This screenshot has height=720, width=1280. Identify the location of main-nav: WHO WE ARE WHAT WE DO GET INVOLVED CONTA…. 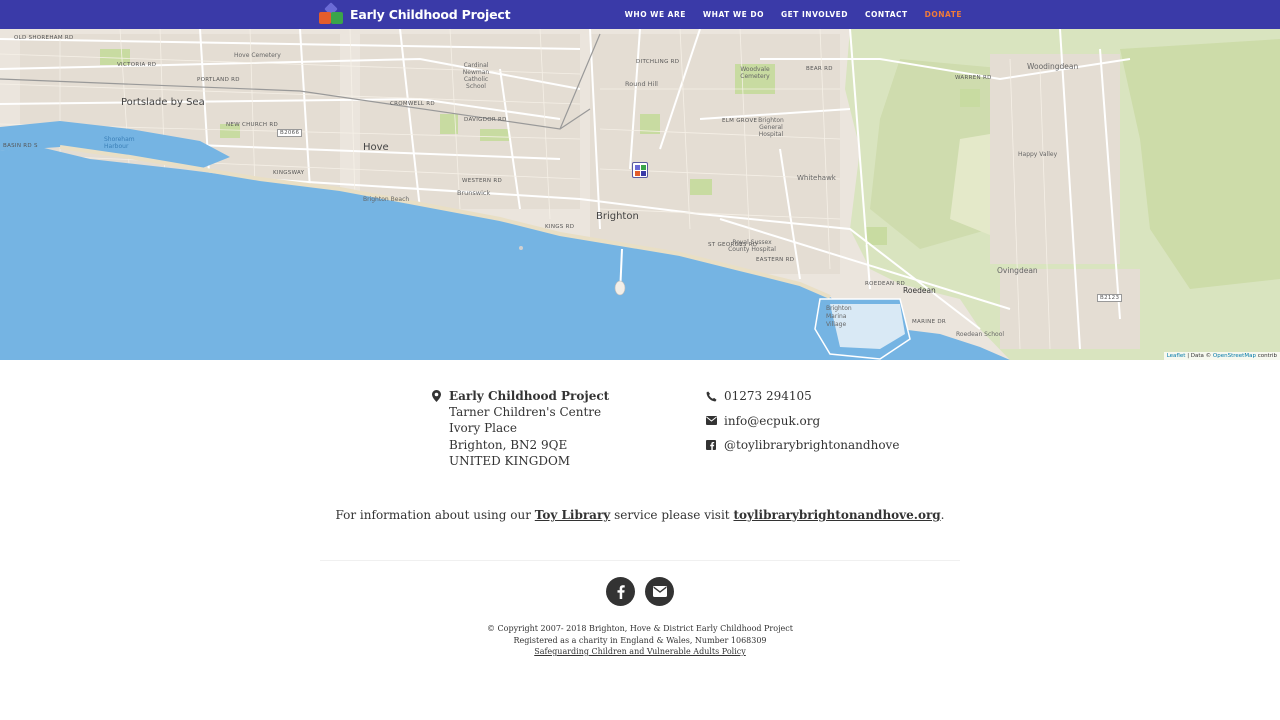
(793, 14).